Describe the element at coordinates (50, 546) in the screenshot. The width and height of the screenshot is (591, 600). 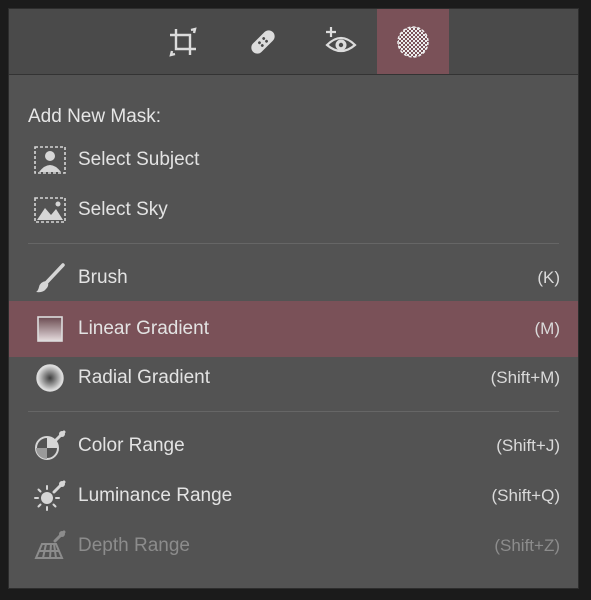
I see `depth-range-icon` at that location.